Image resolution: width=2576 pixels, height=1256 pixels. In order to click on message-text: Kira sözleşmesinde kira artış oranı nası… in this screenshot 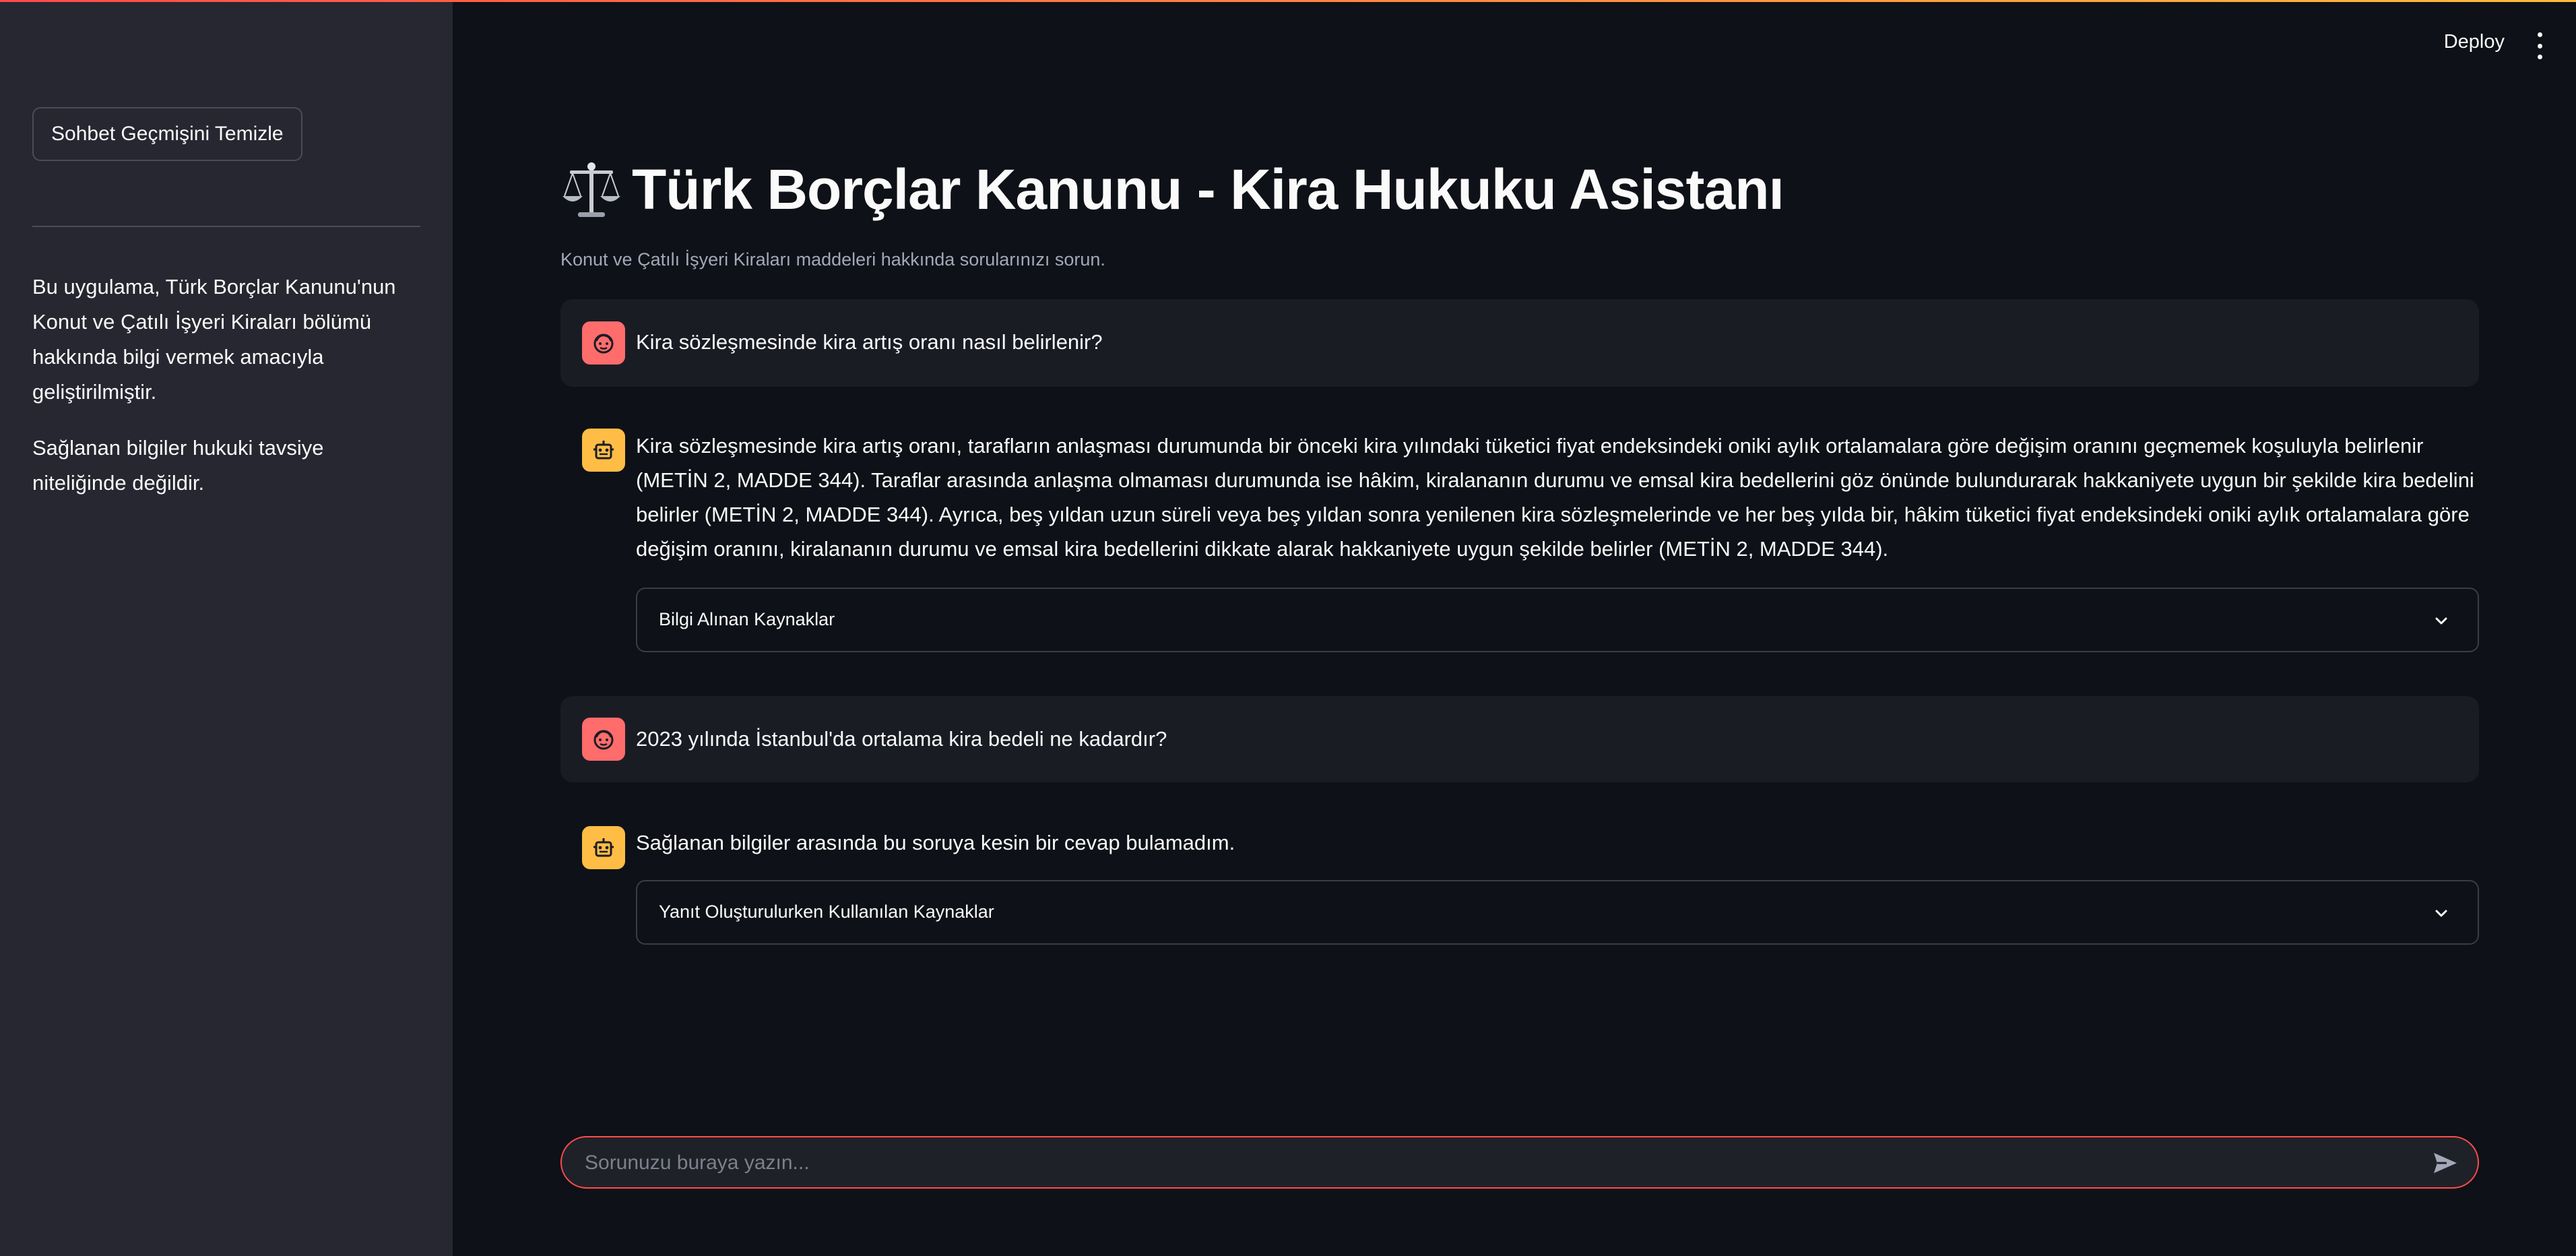, I will do `click(869, 342)`.